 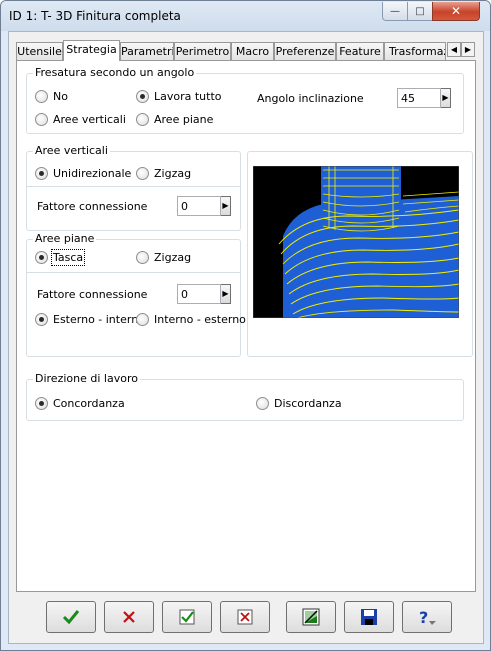 What do you see at coordinates (92, 206) in the screenshot?
I see `fattore-connessione-verticali-label: Fattore connessione` at bounding box center [92, 206].